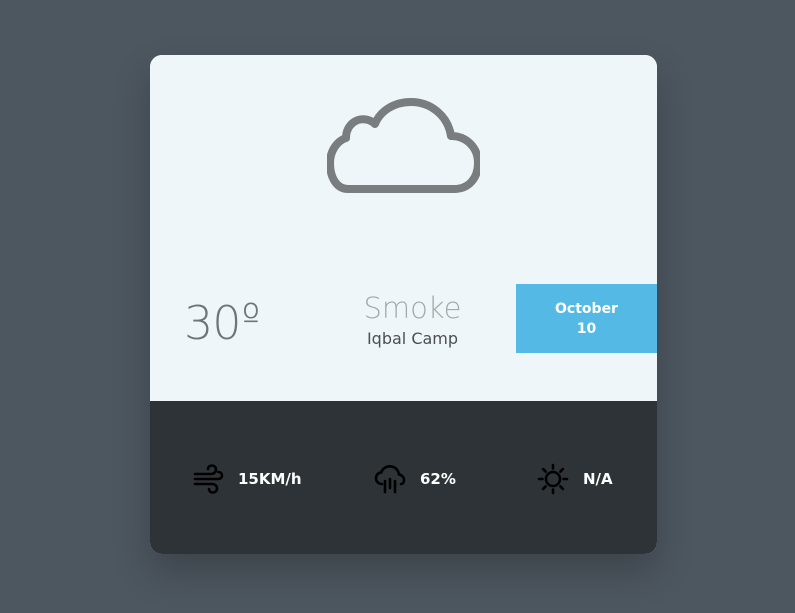 This screenshot has height=613, width=795. What do you see at coordinates (586, 309) in the screenshot?
I see `date-month: October` at bounding box center [586, 309].